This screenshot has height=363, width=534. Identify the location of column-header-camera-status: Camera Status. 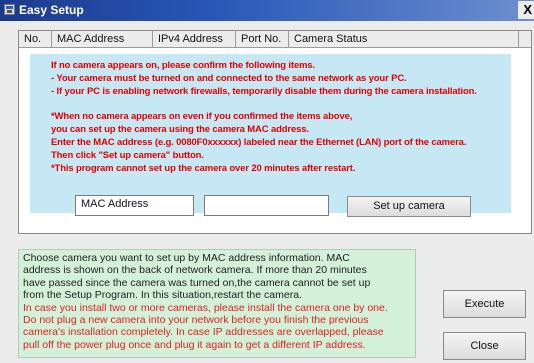
(404, 39).